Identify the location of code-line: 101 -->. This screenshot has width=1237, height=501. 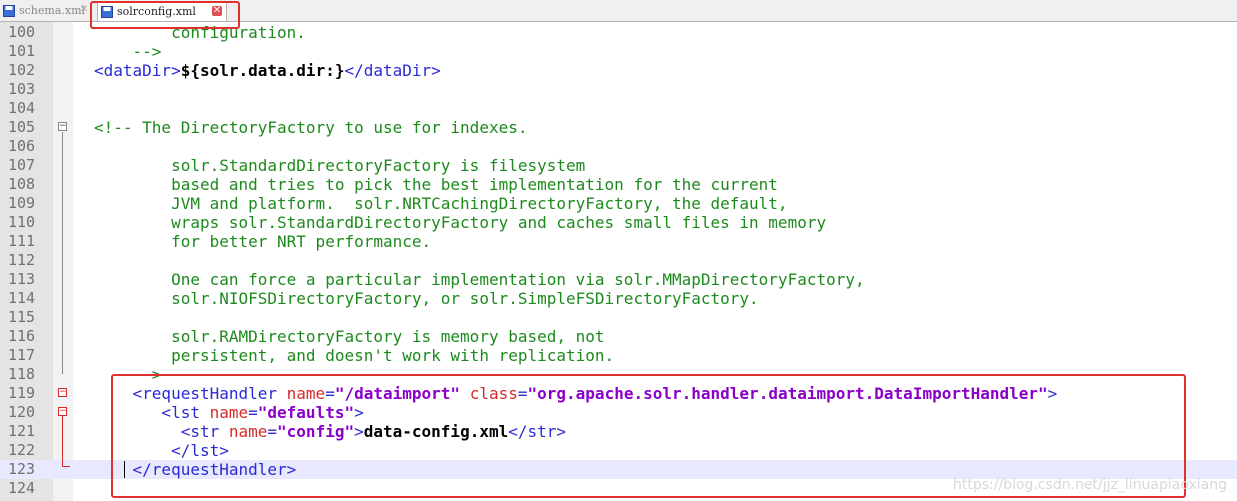
(618, 51).